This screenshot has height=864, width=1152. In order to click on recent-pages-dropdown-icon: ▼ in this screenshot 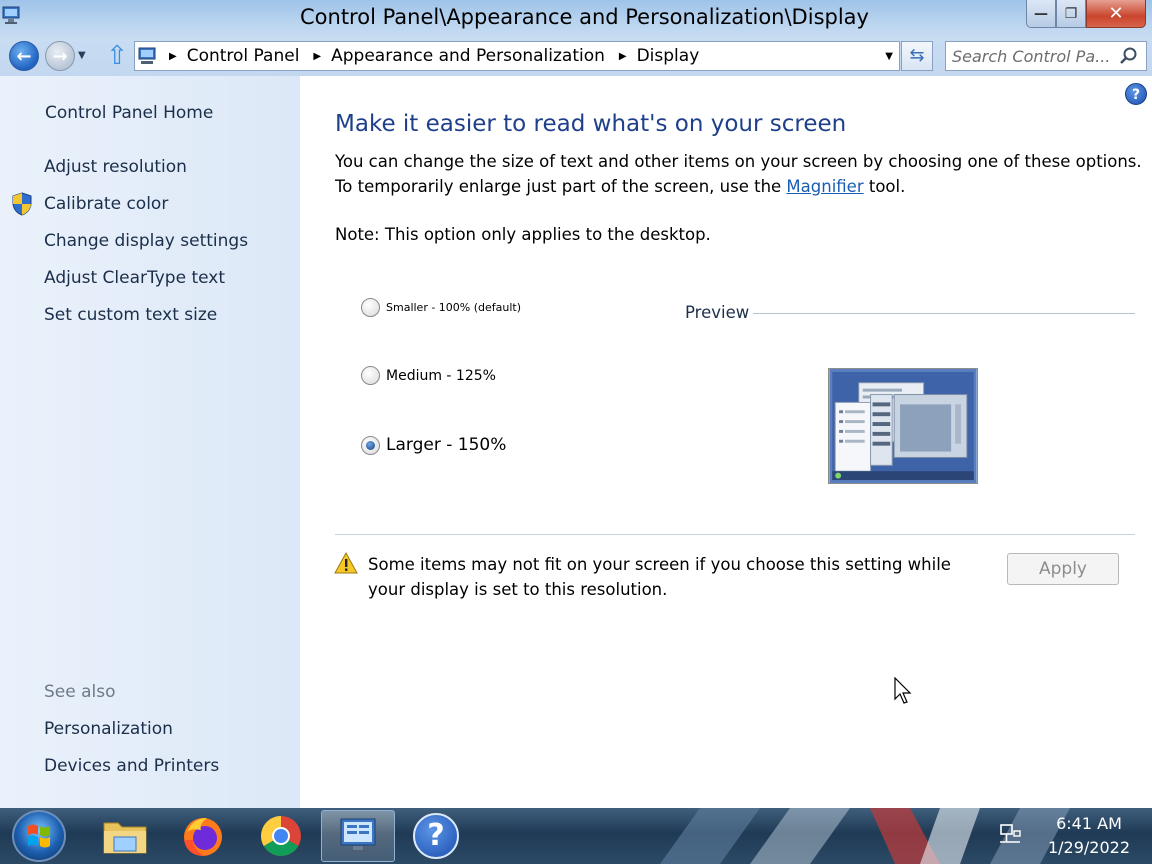, I will do `click(82, 55)`.